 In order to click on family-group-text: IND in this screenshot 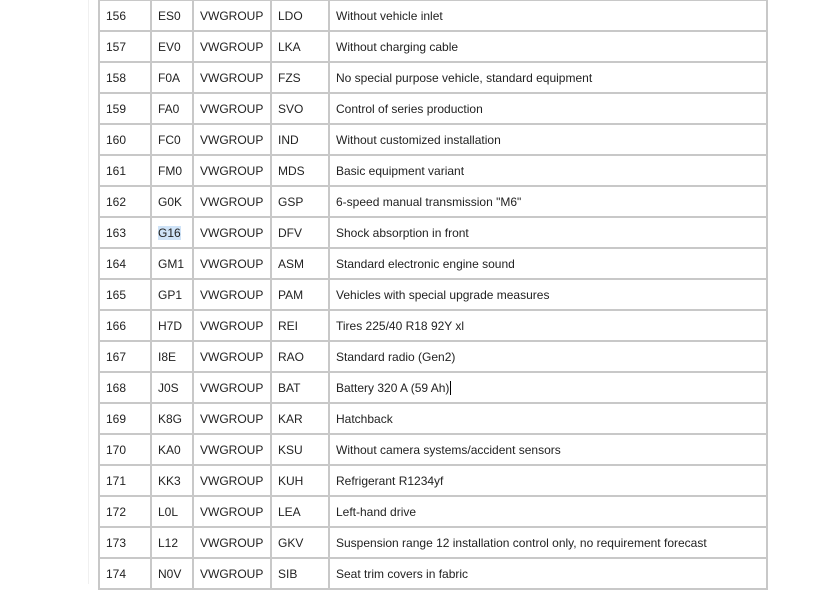, I will do `click(288, 139)`.